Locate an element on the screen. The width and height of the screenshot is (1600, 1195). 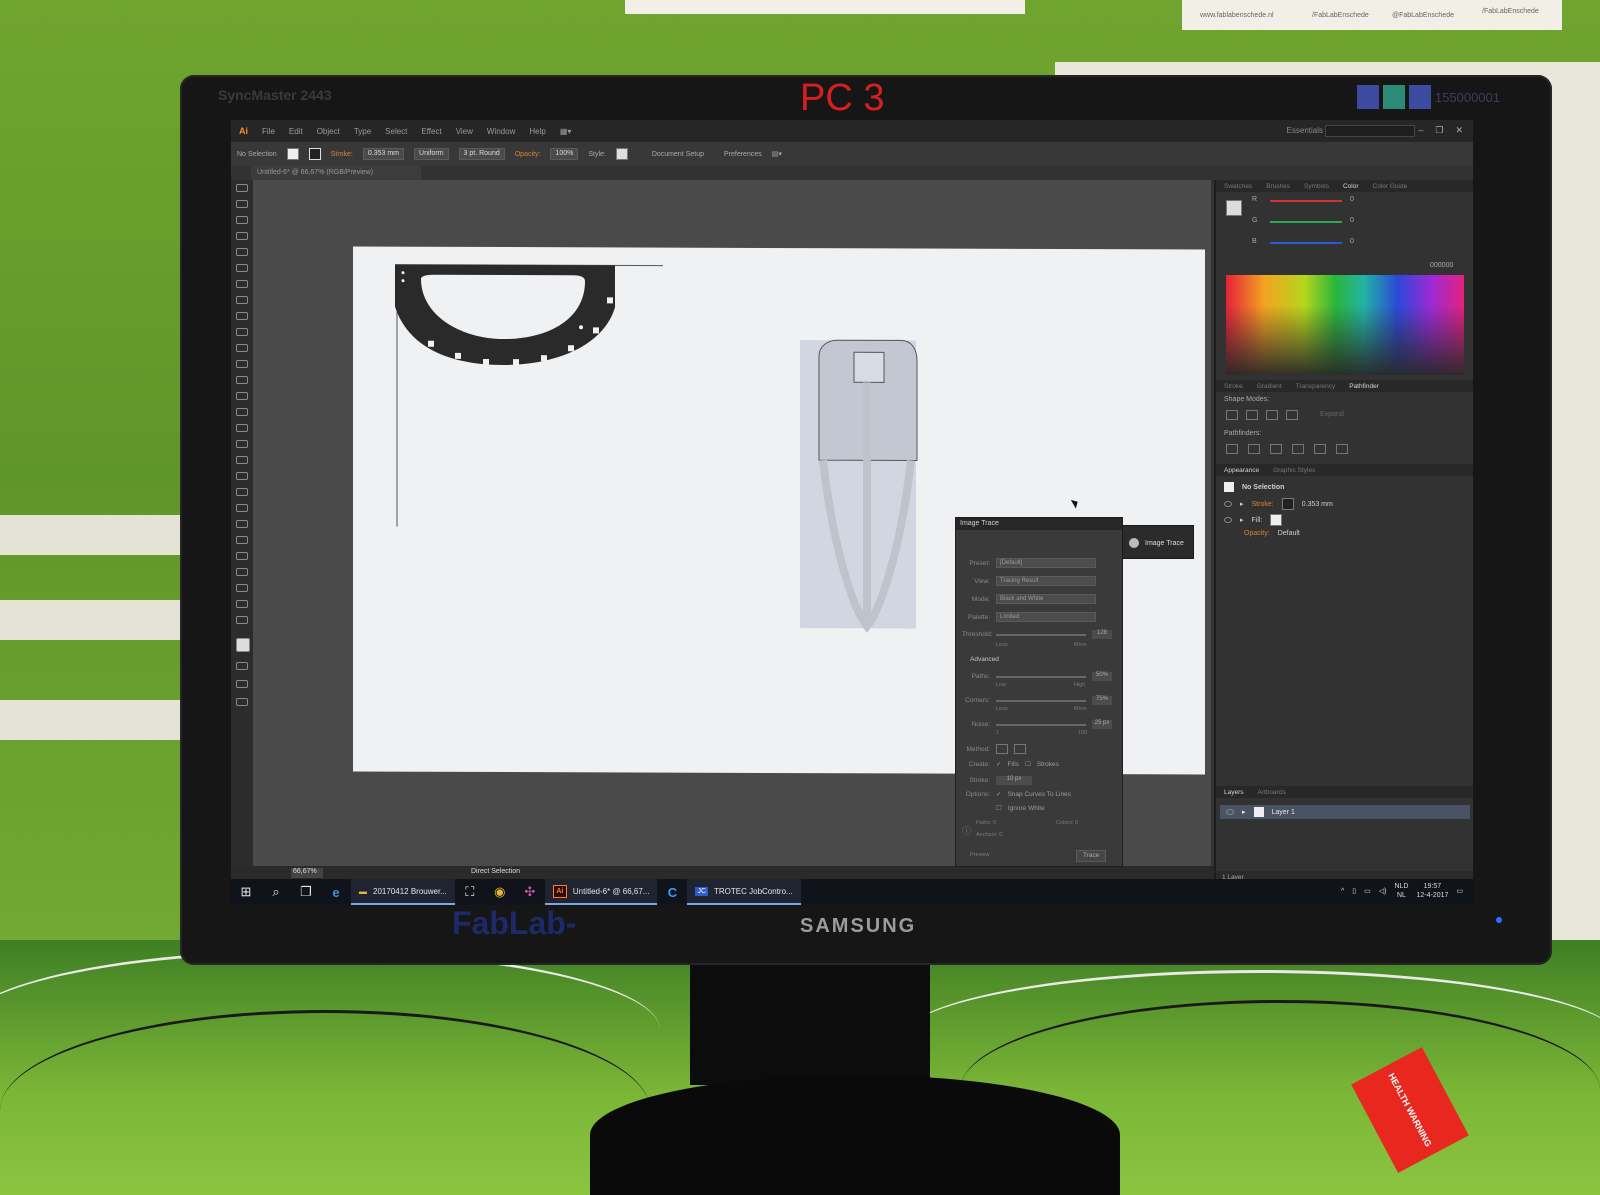
preferences-button: Preferences is located at coordinates (743, 154).